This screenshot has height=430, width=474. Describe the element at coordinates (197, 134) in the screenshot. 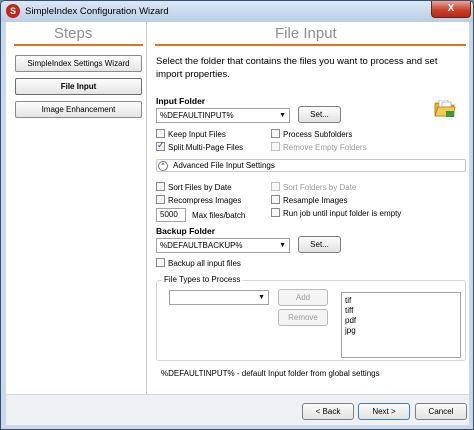

I see `keep-input-files-label: Keep Input Files` at that location.